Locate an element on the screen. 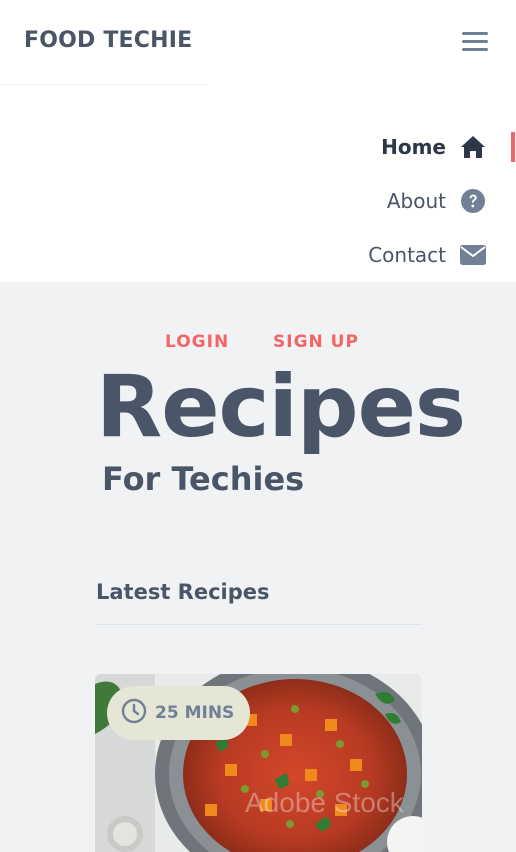  home-icon is located at coordinates (473, 147).